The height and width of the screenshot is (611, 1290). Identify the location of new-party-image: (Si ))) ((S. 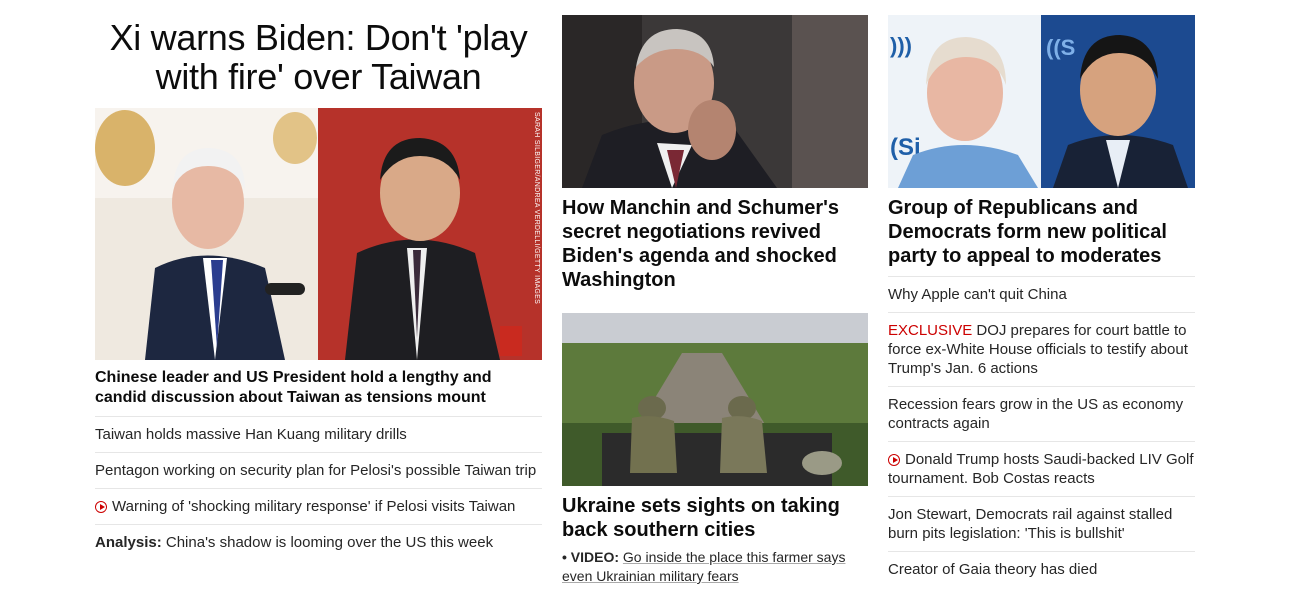
(1041, 101).